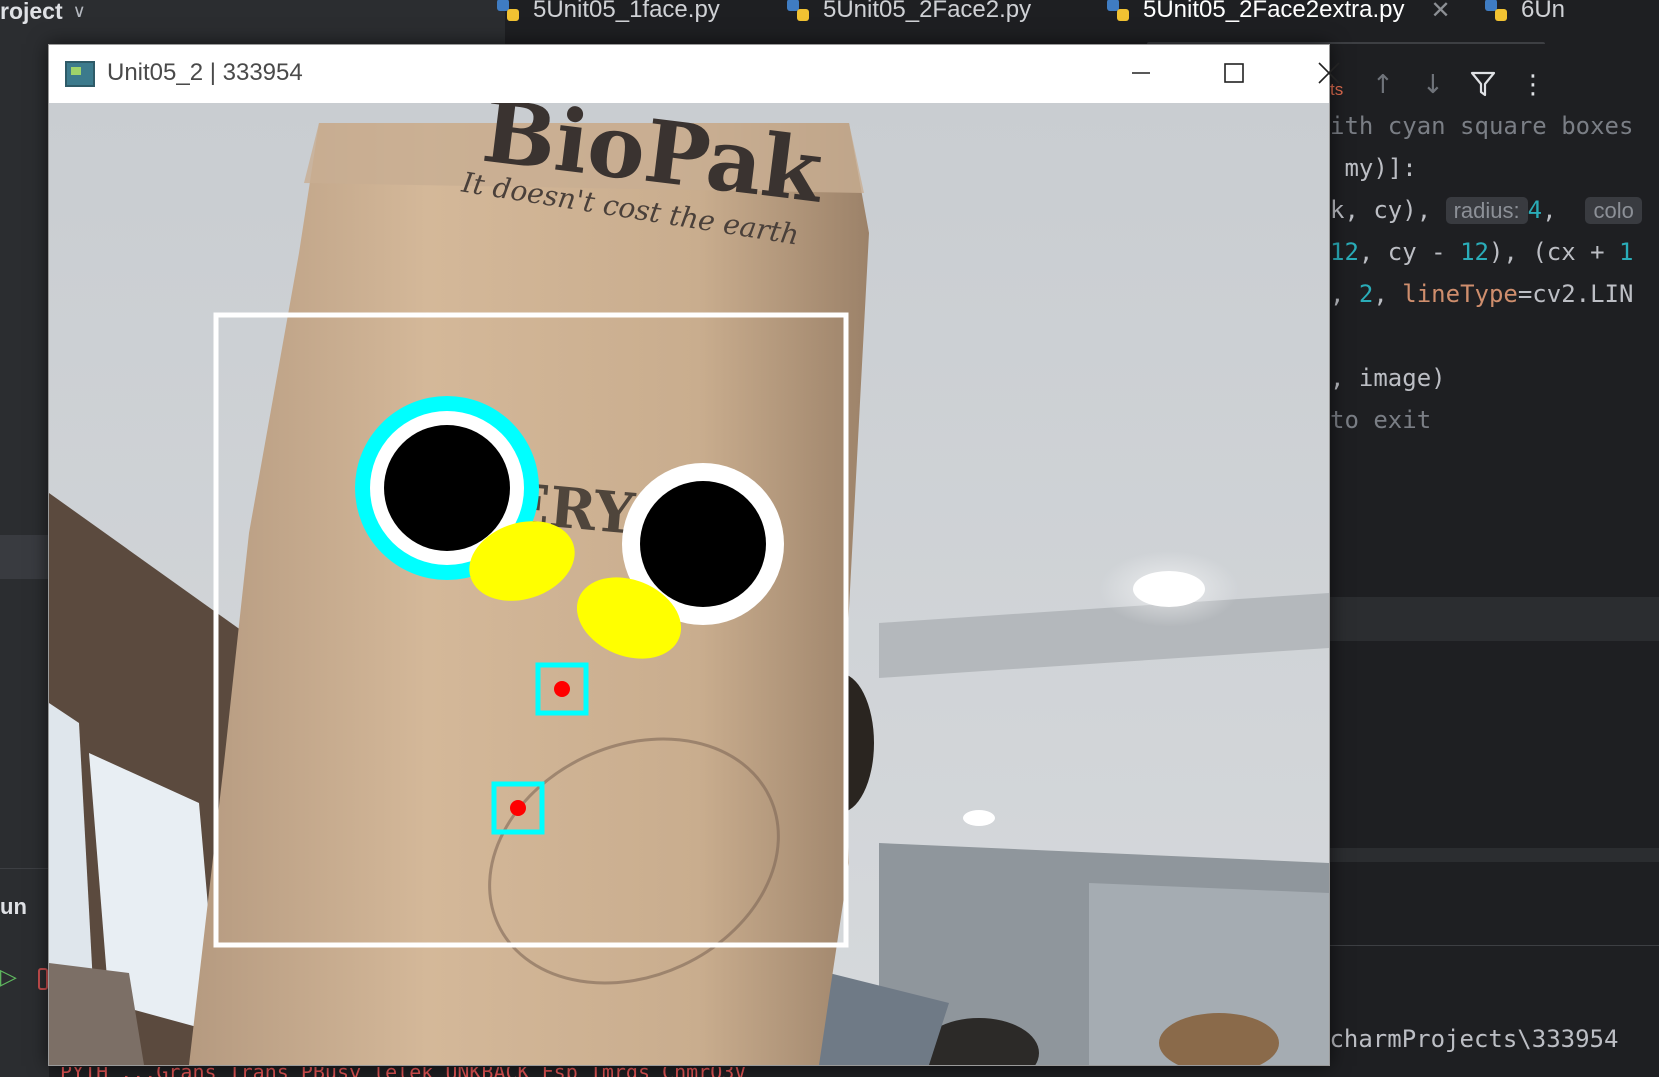 The width and height of the screenshot is (1659, 1077). Describe the element at coordinates (1543, 11) in the screenshot. I see `tab-label: 6Un` at that location.